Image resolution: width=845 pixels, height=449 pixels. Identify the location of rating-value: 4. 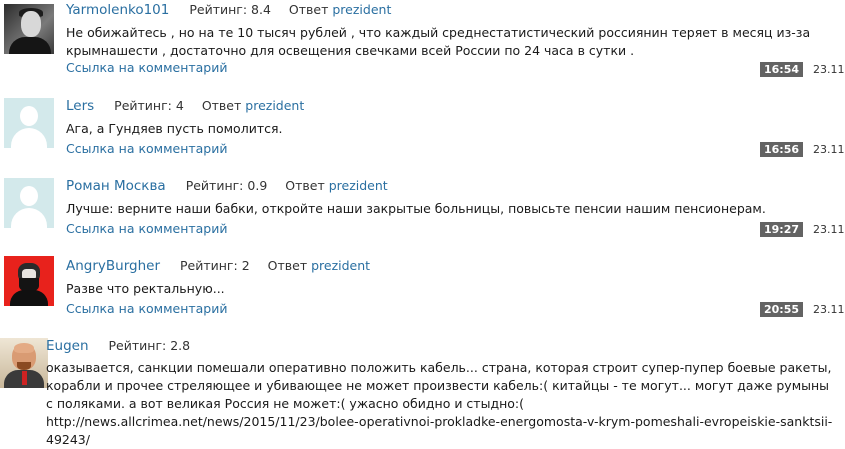
(179, 105).